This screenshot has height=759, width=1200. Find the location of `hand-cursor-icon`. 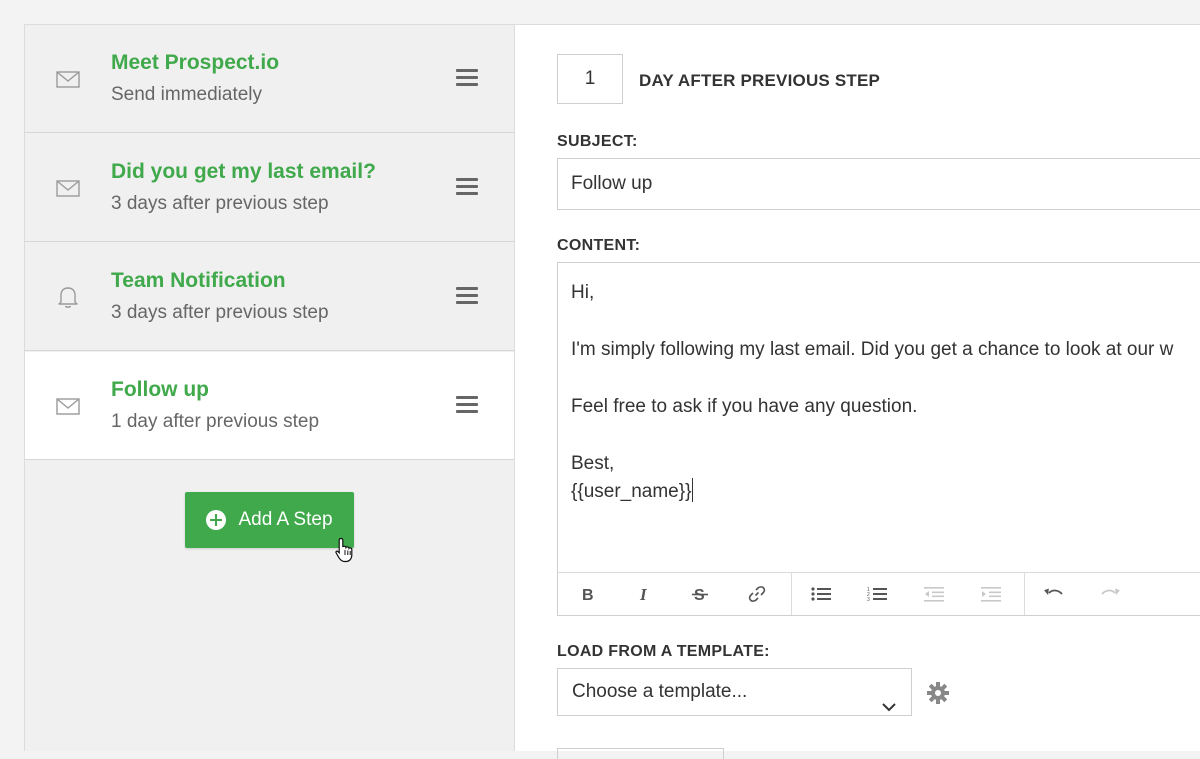

hand-cursor-icon is located at coordinates (345, 552).